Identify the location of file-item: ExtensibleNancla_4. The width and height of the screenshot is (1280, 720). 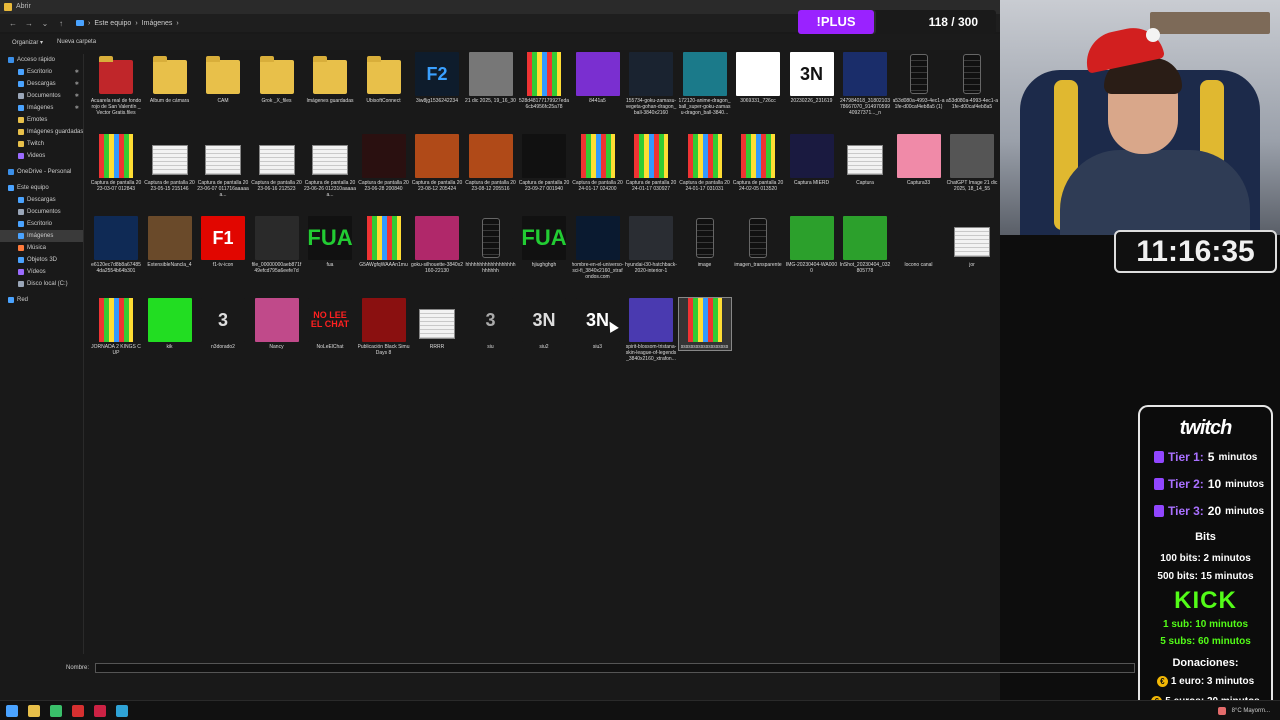
(170, 242).